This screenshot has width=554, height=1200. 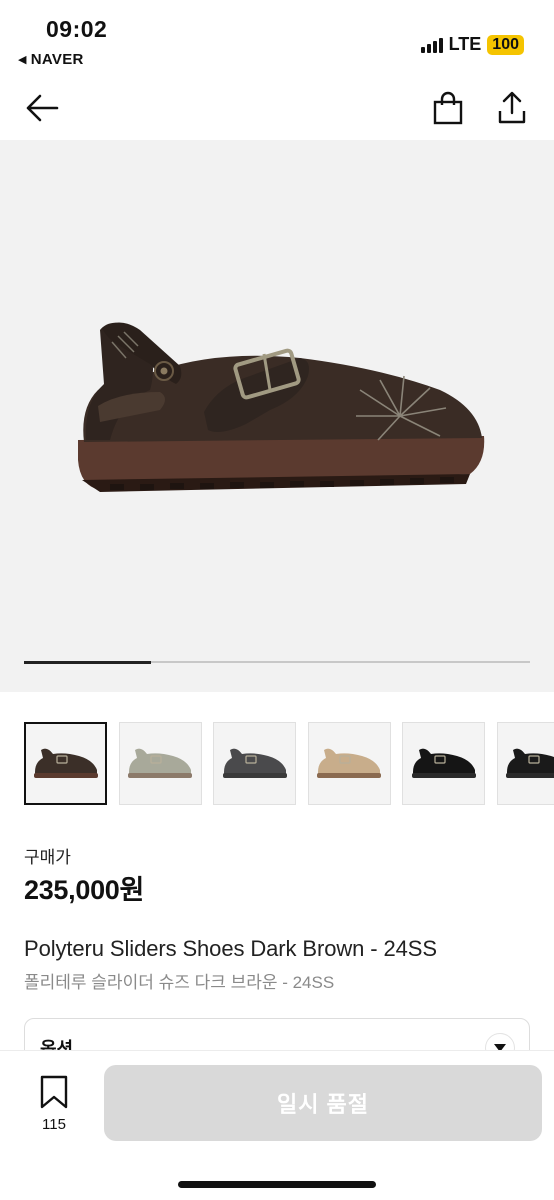 I want to click on back-to-app-link: ◀ NAVER, so click(x=51, y=59).